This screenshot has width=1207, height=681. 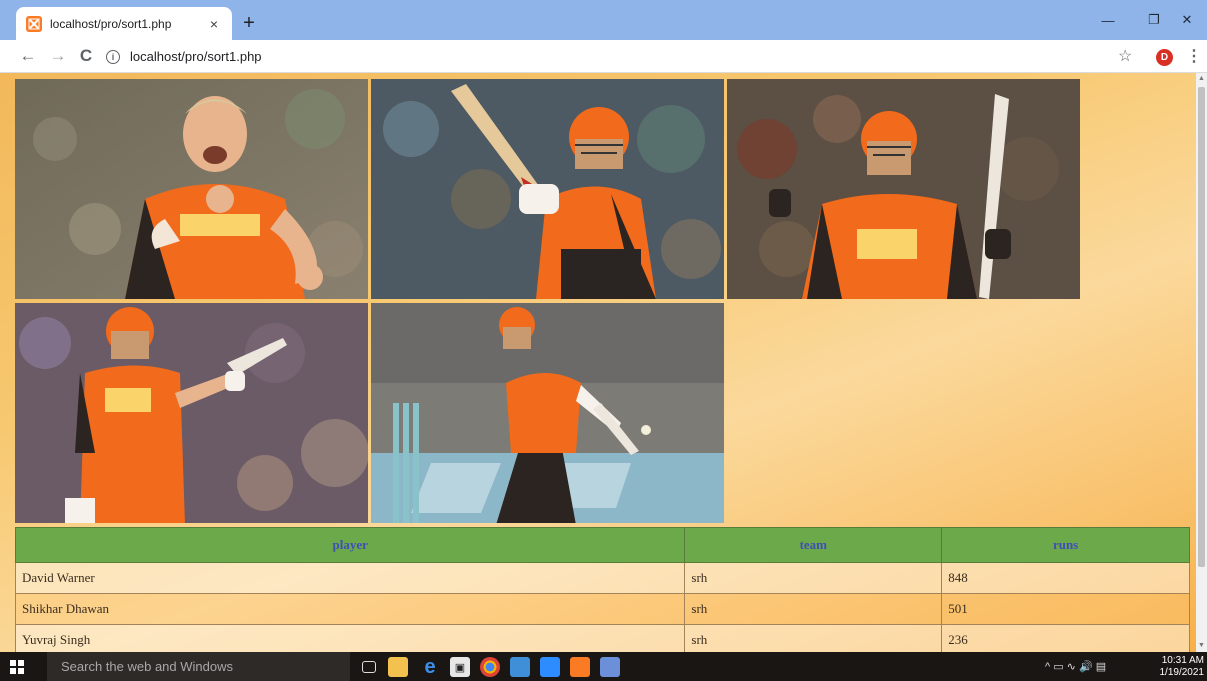 I want to click on cell-runs: 848, so click(x=1065, y=578).